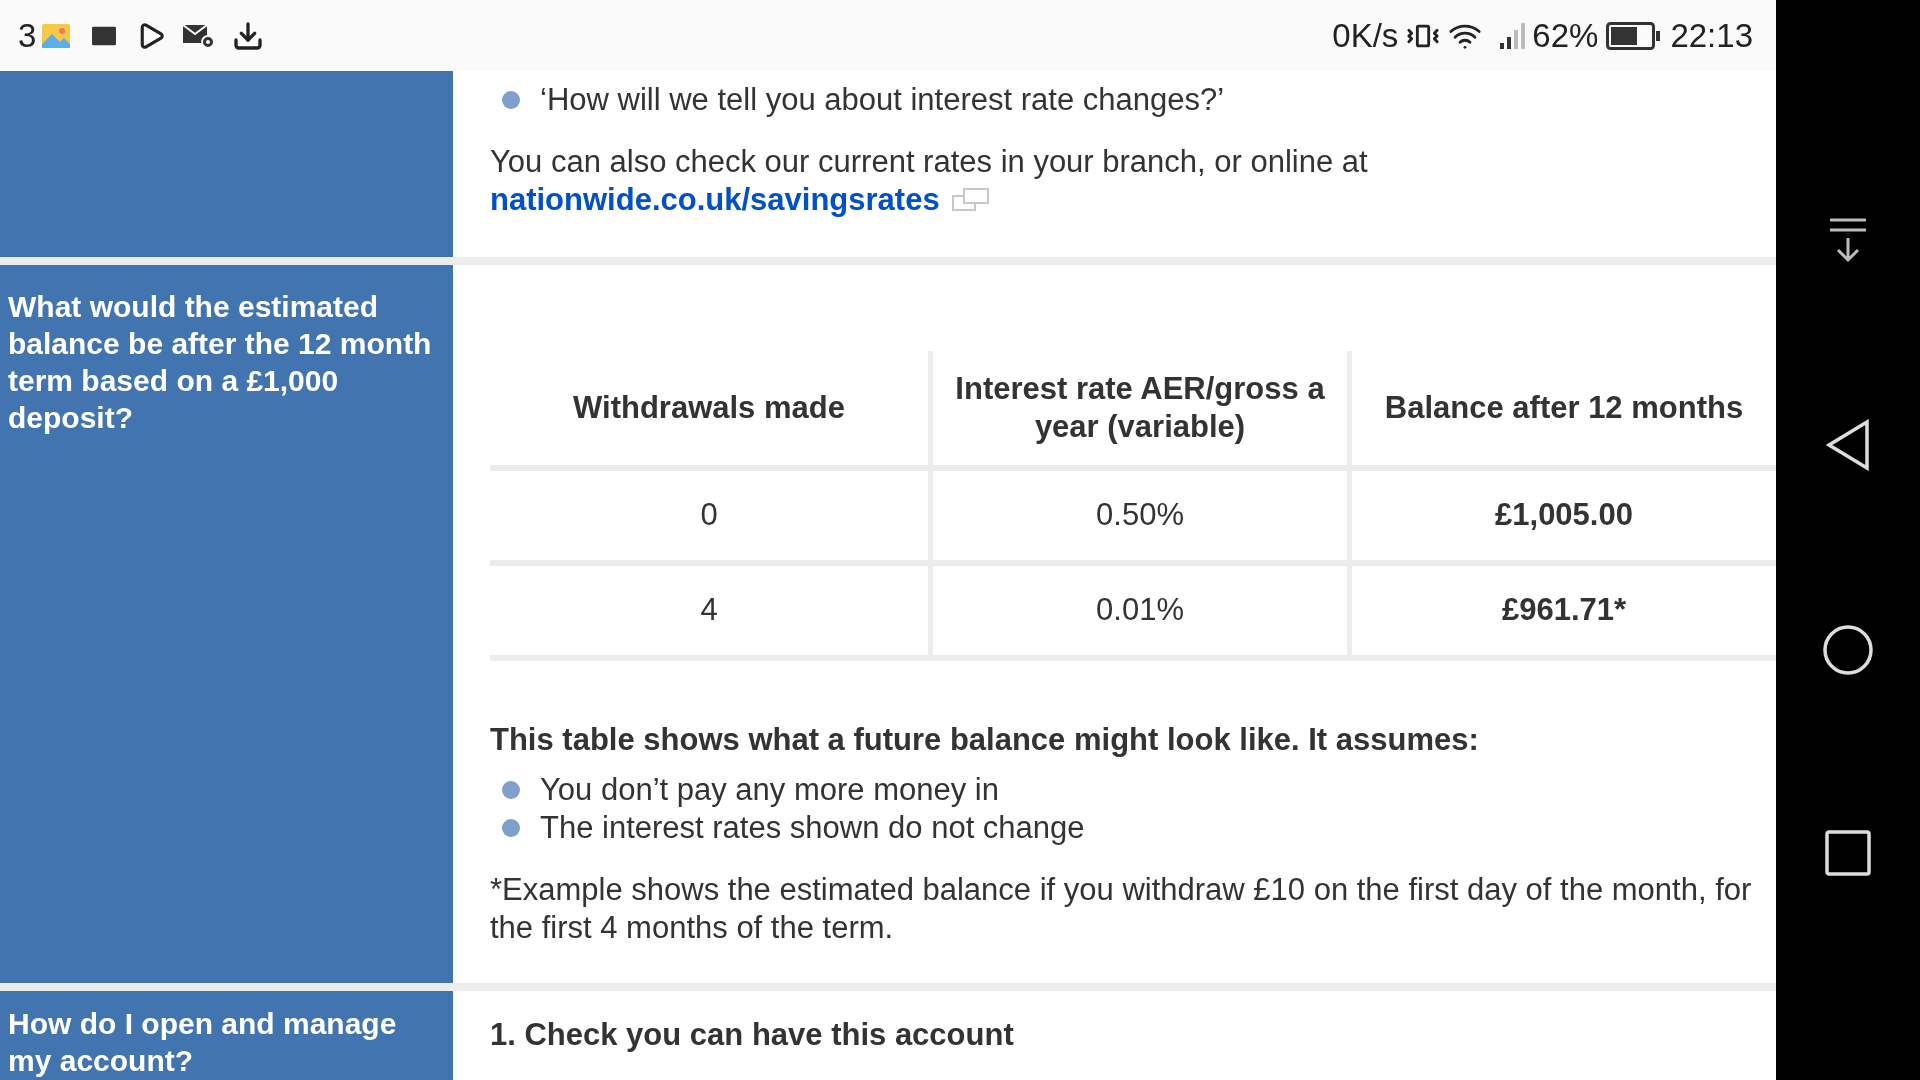 The image size is (1920, 1080). I want to click on table-cell: 0.50%, so click(1137, 515).